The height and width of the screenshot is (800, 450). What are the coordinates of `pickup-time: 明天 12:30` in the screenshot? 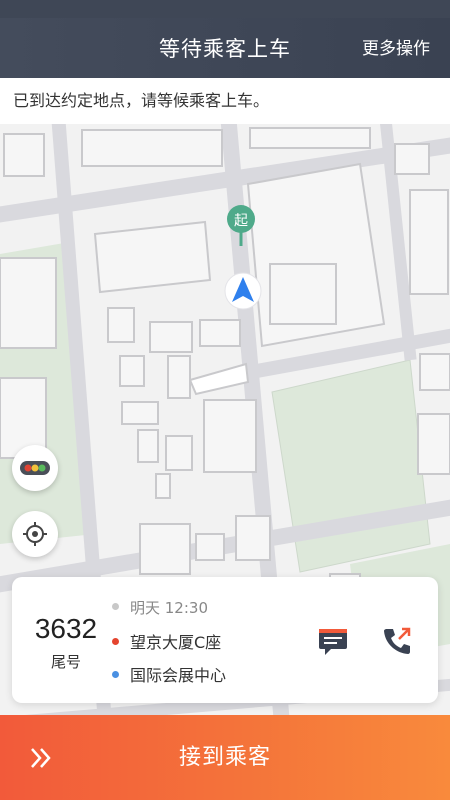 It's located at (169, 608).